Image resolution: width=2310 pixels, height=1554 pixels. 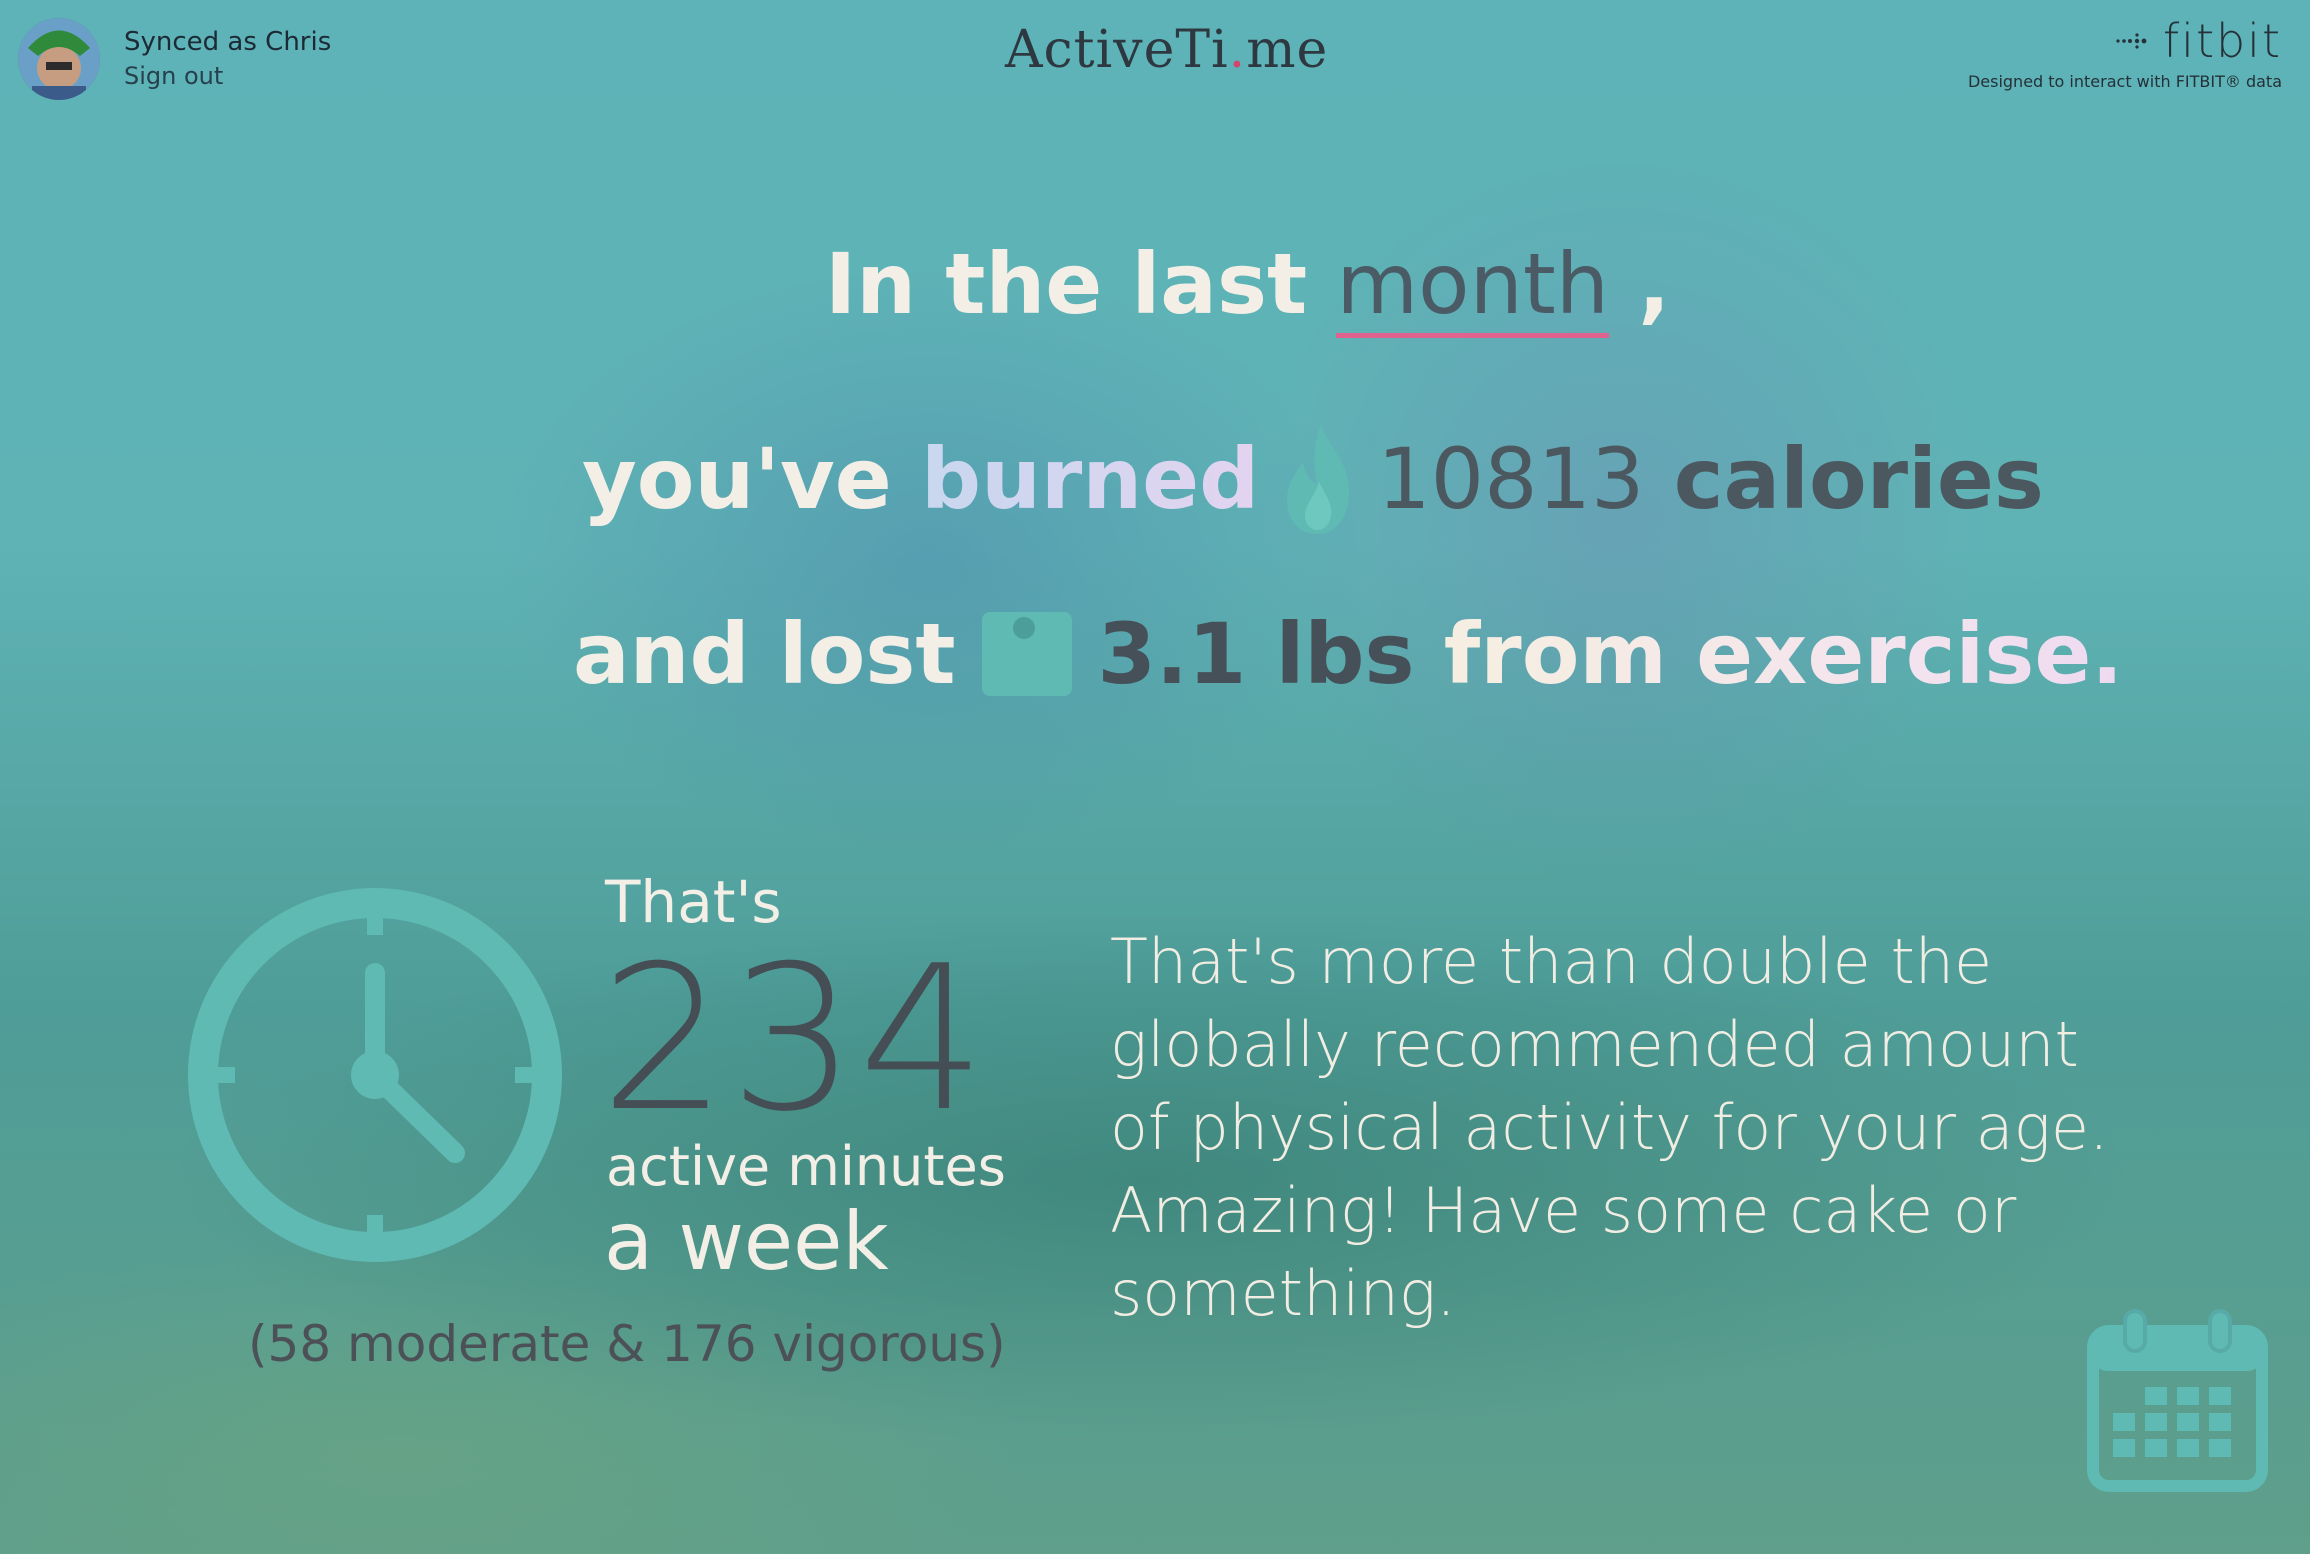 I want to click on headline-line-3: and lost 3.1 lbs from exercise., so click(x=1348, y=654).